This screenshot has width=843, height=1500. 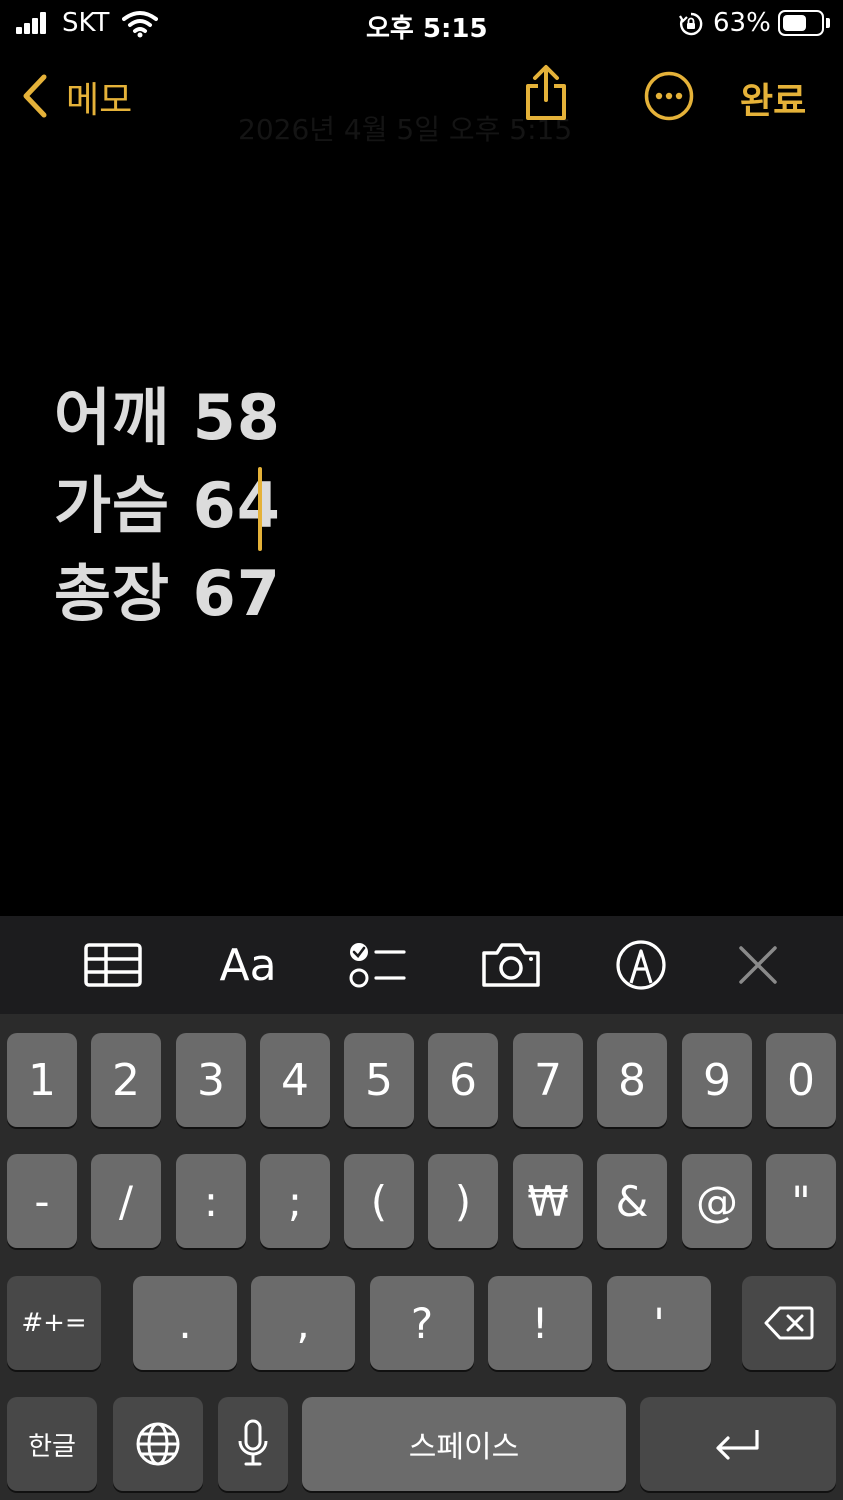 What do you see at coordinates (303, 1323) in the screenshot?
I see `key-comma: ,` at bounding box center [303, 1323].